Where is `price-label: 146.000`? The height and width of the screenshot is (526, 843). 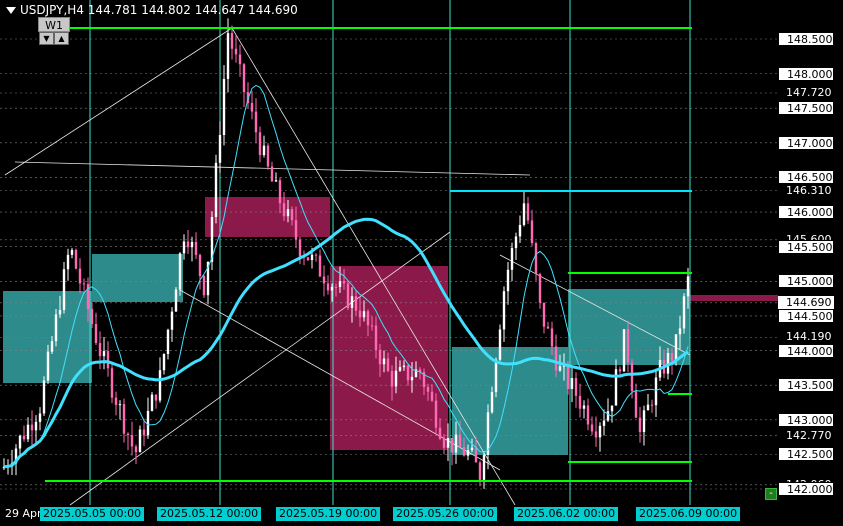 price-label: 146.000 is located at coordinates (806, 212).